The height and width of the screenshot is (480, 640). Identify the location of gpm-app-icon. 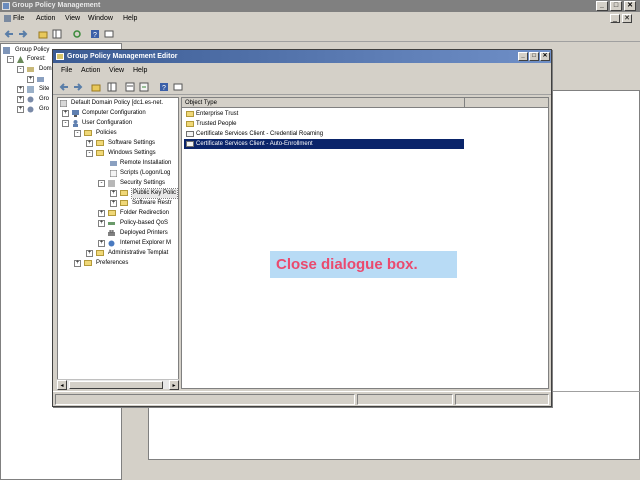
(6, 6).